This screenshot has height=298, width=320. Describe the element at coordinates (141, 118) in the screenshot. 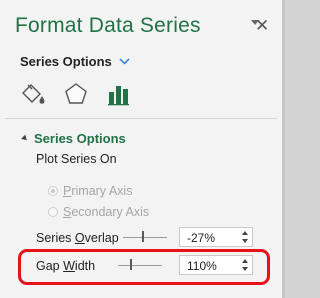

I see `divider` at that location.